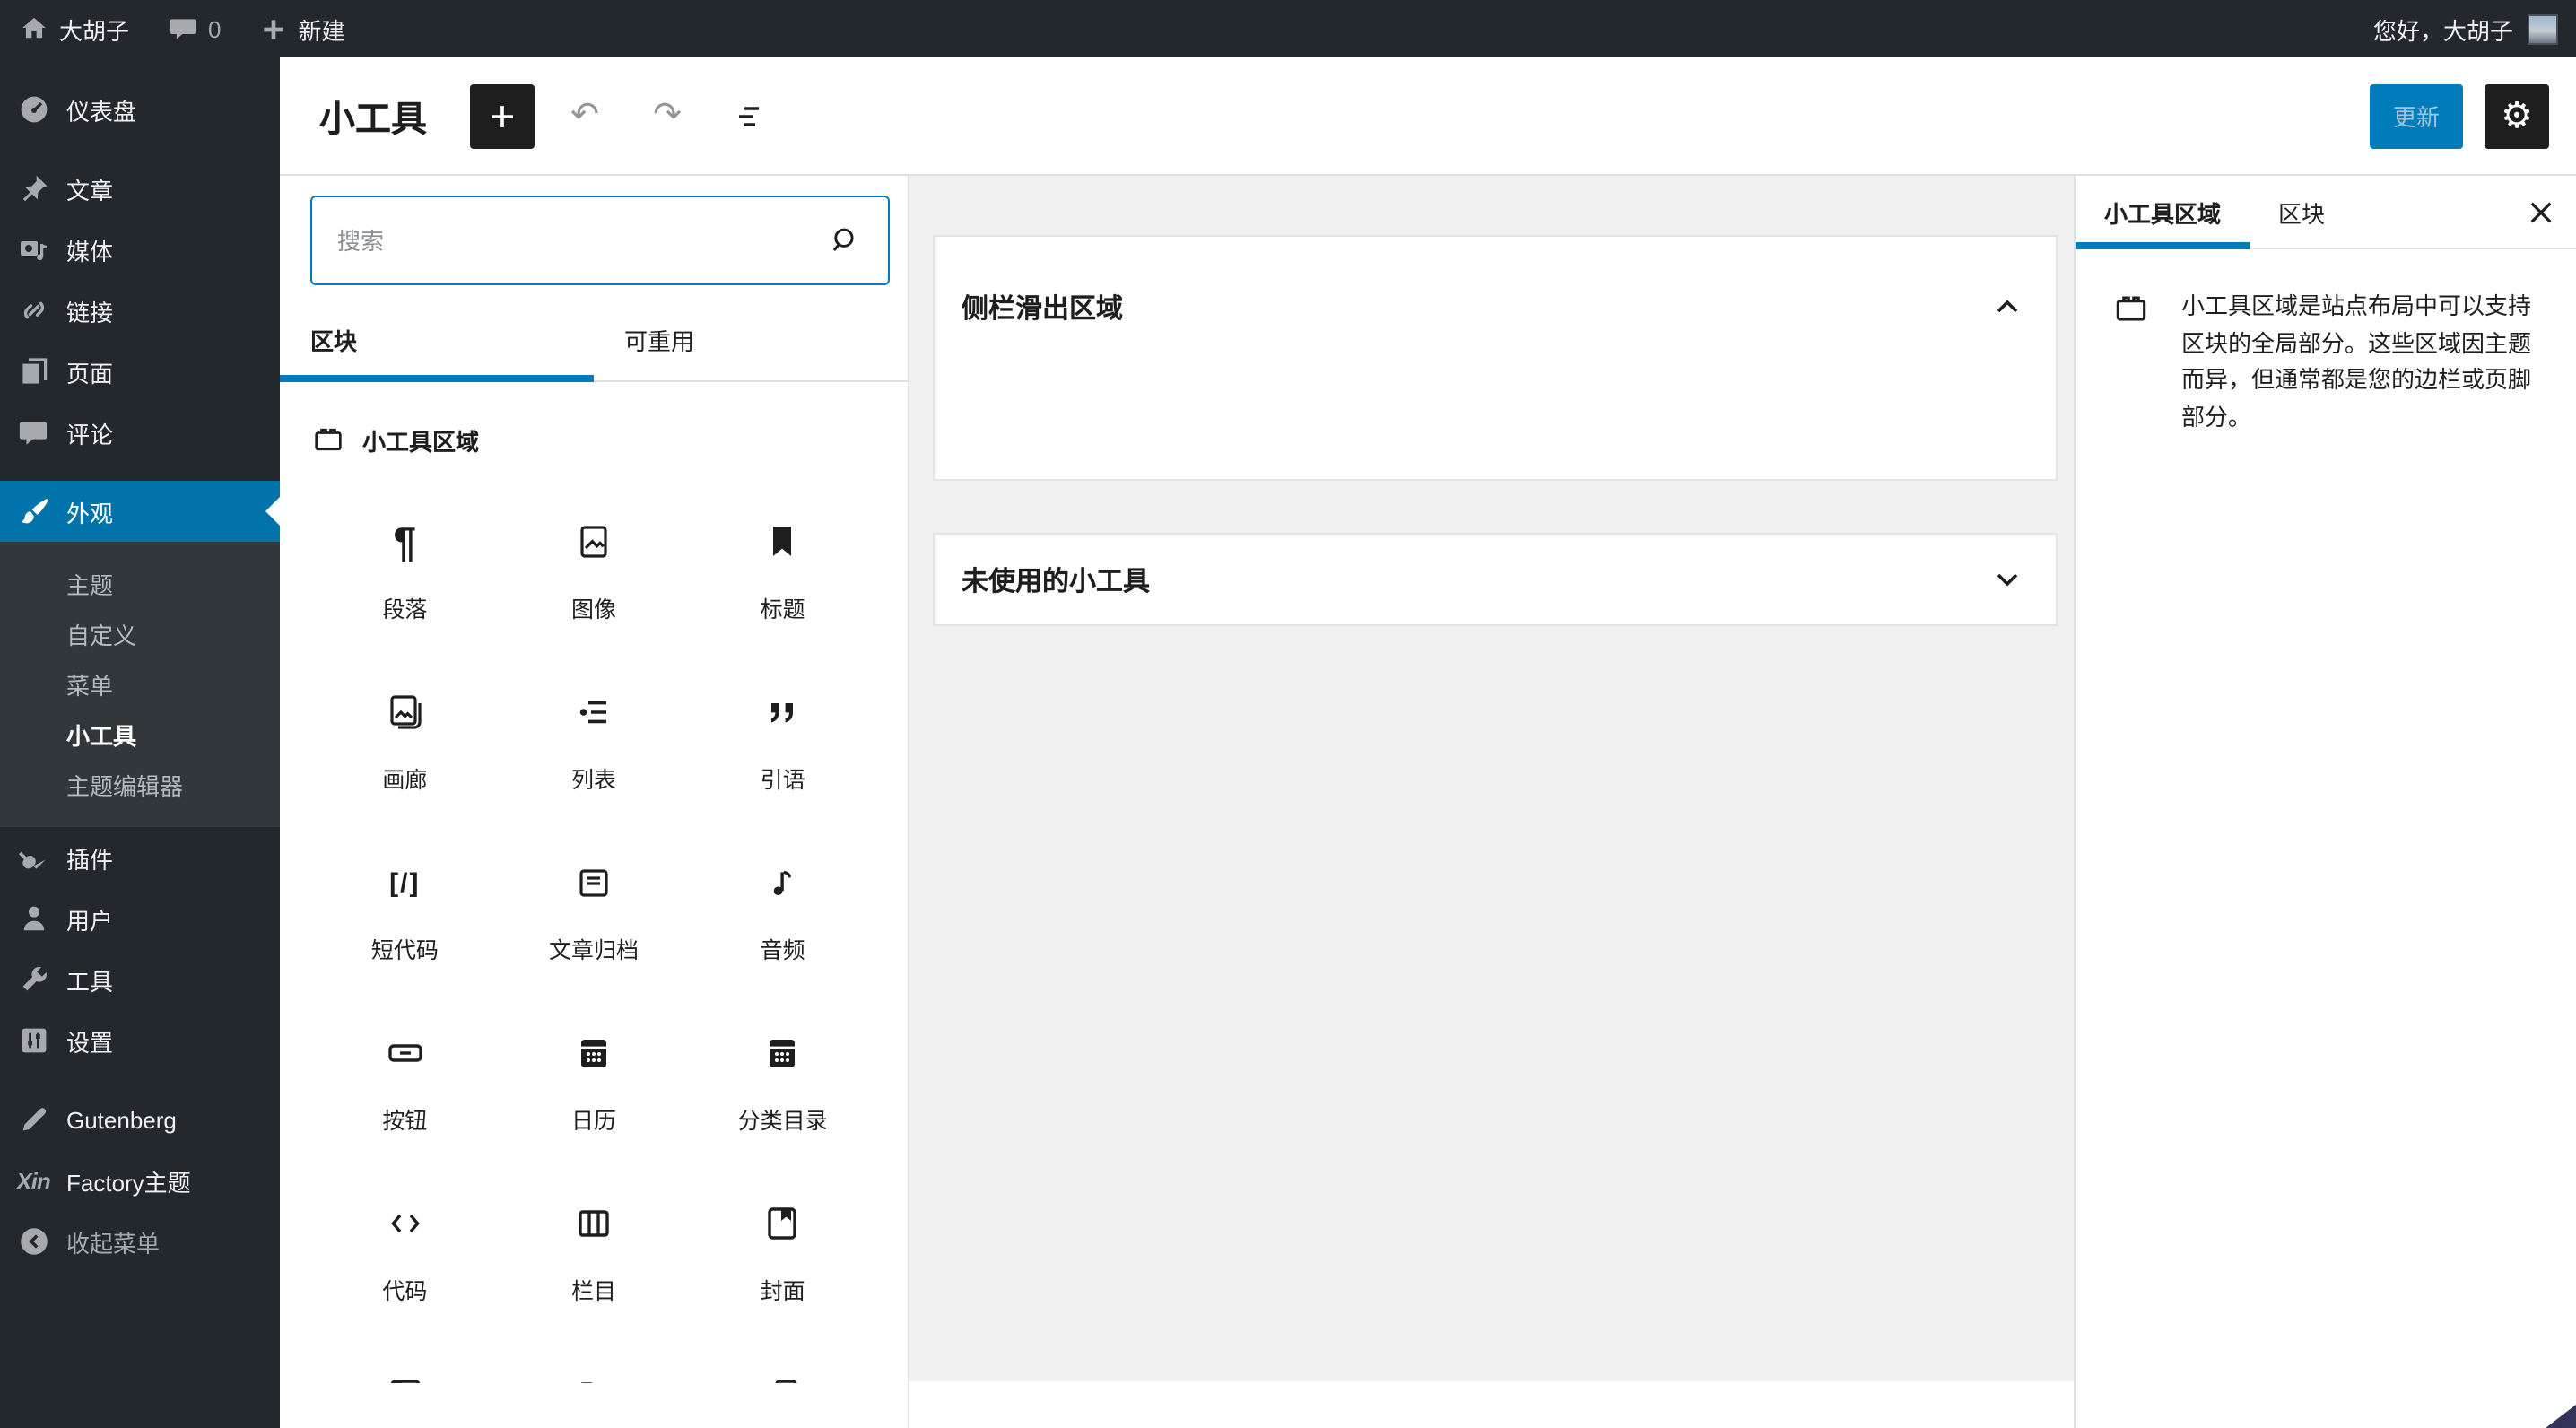 The image size is (2576, 1428). What do you see at coordinates (1428, 117) in the screenshot?
I see `editor-header: 小工具 ↶ ↷ 更新 ⚙` at bounding box center [1428, 117].